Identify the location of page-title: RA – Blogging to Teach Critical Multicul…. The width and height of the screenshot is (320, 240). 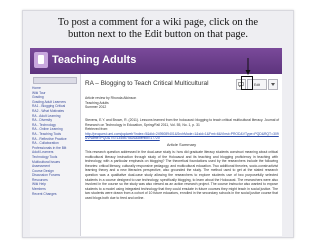
(147, 83).